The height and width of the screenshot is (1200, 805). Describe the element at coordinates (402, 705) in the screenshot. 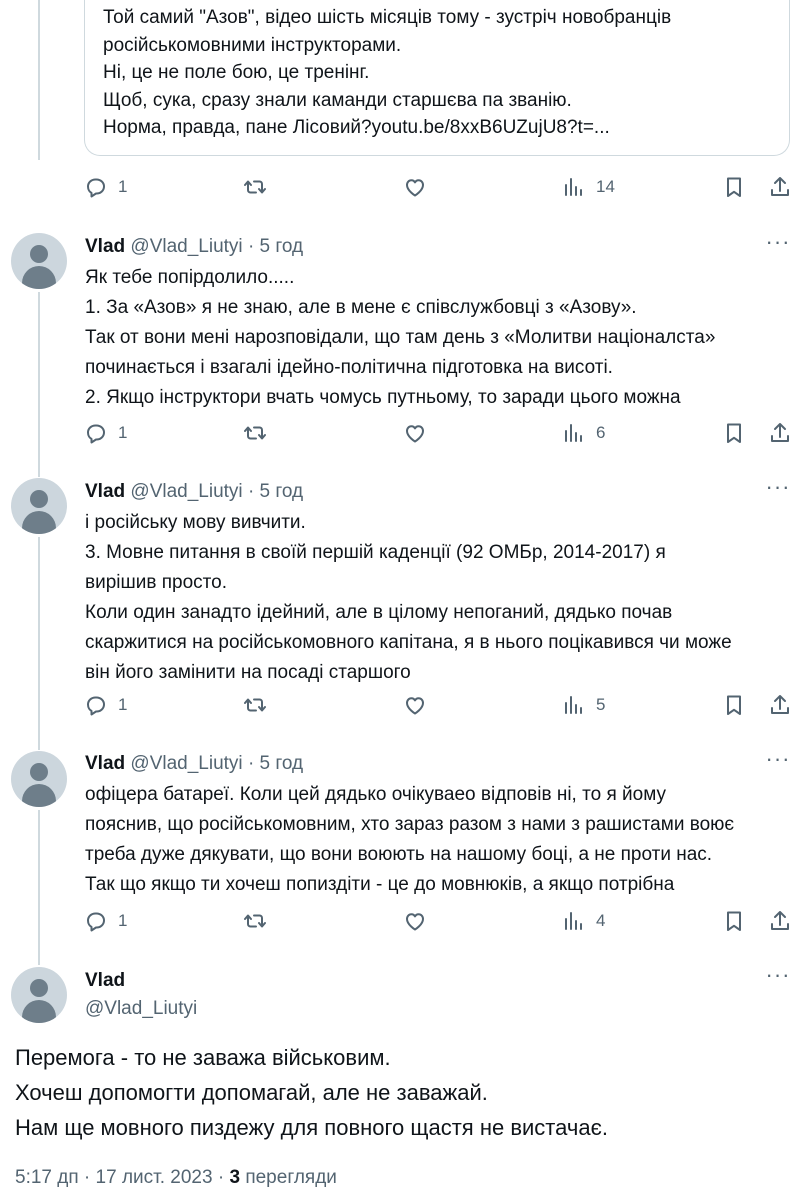

I see `tweet-actions: 1 5` at that location.